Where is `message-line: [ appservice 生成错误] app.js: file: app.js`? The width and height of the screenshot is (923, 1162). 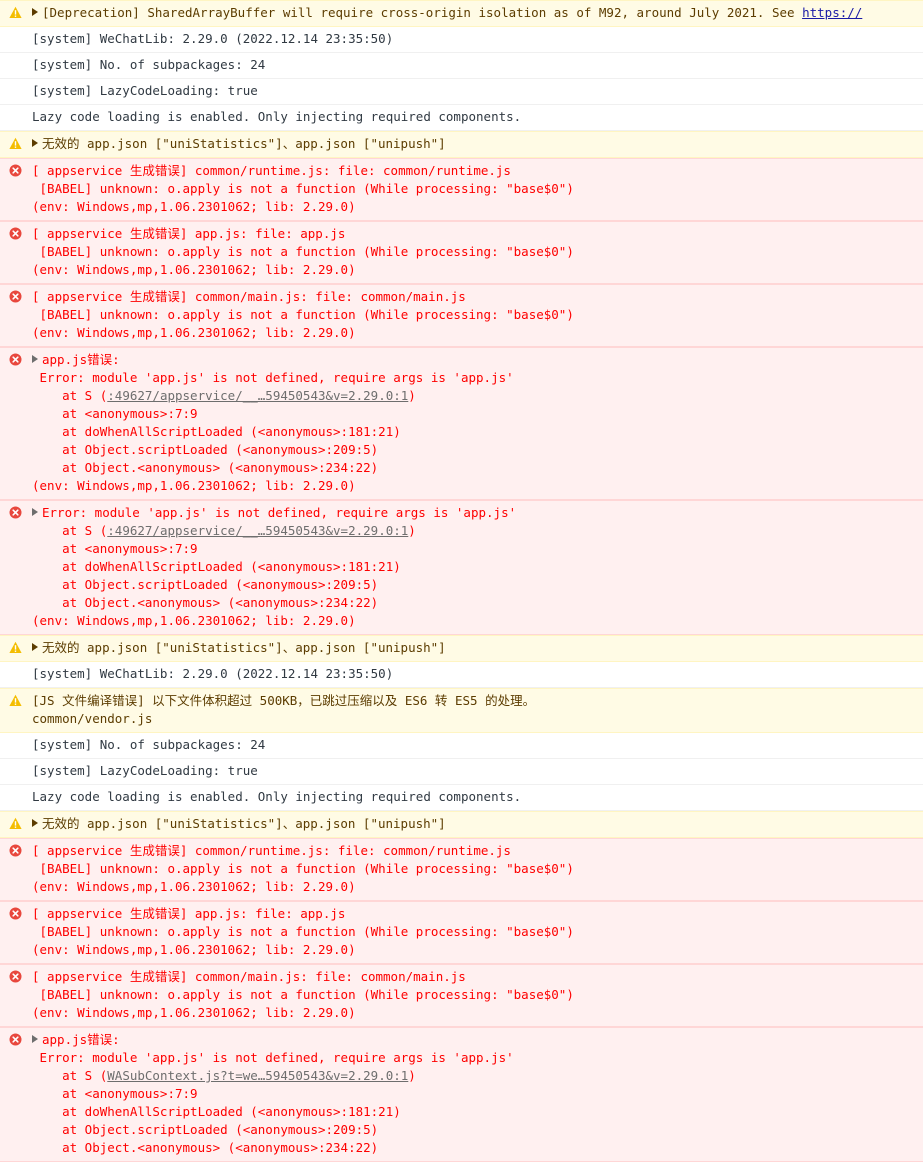
message-line: [ appservice 生成错误] app.js: file: app.js is located at coordinates (475, 914).